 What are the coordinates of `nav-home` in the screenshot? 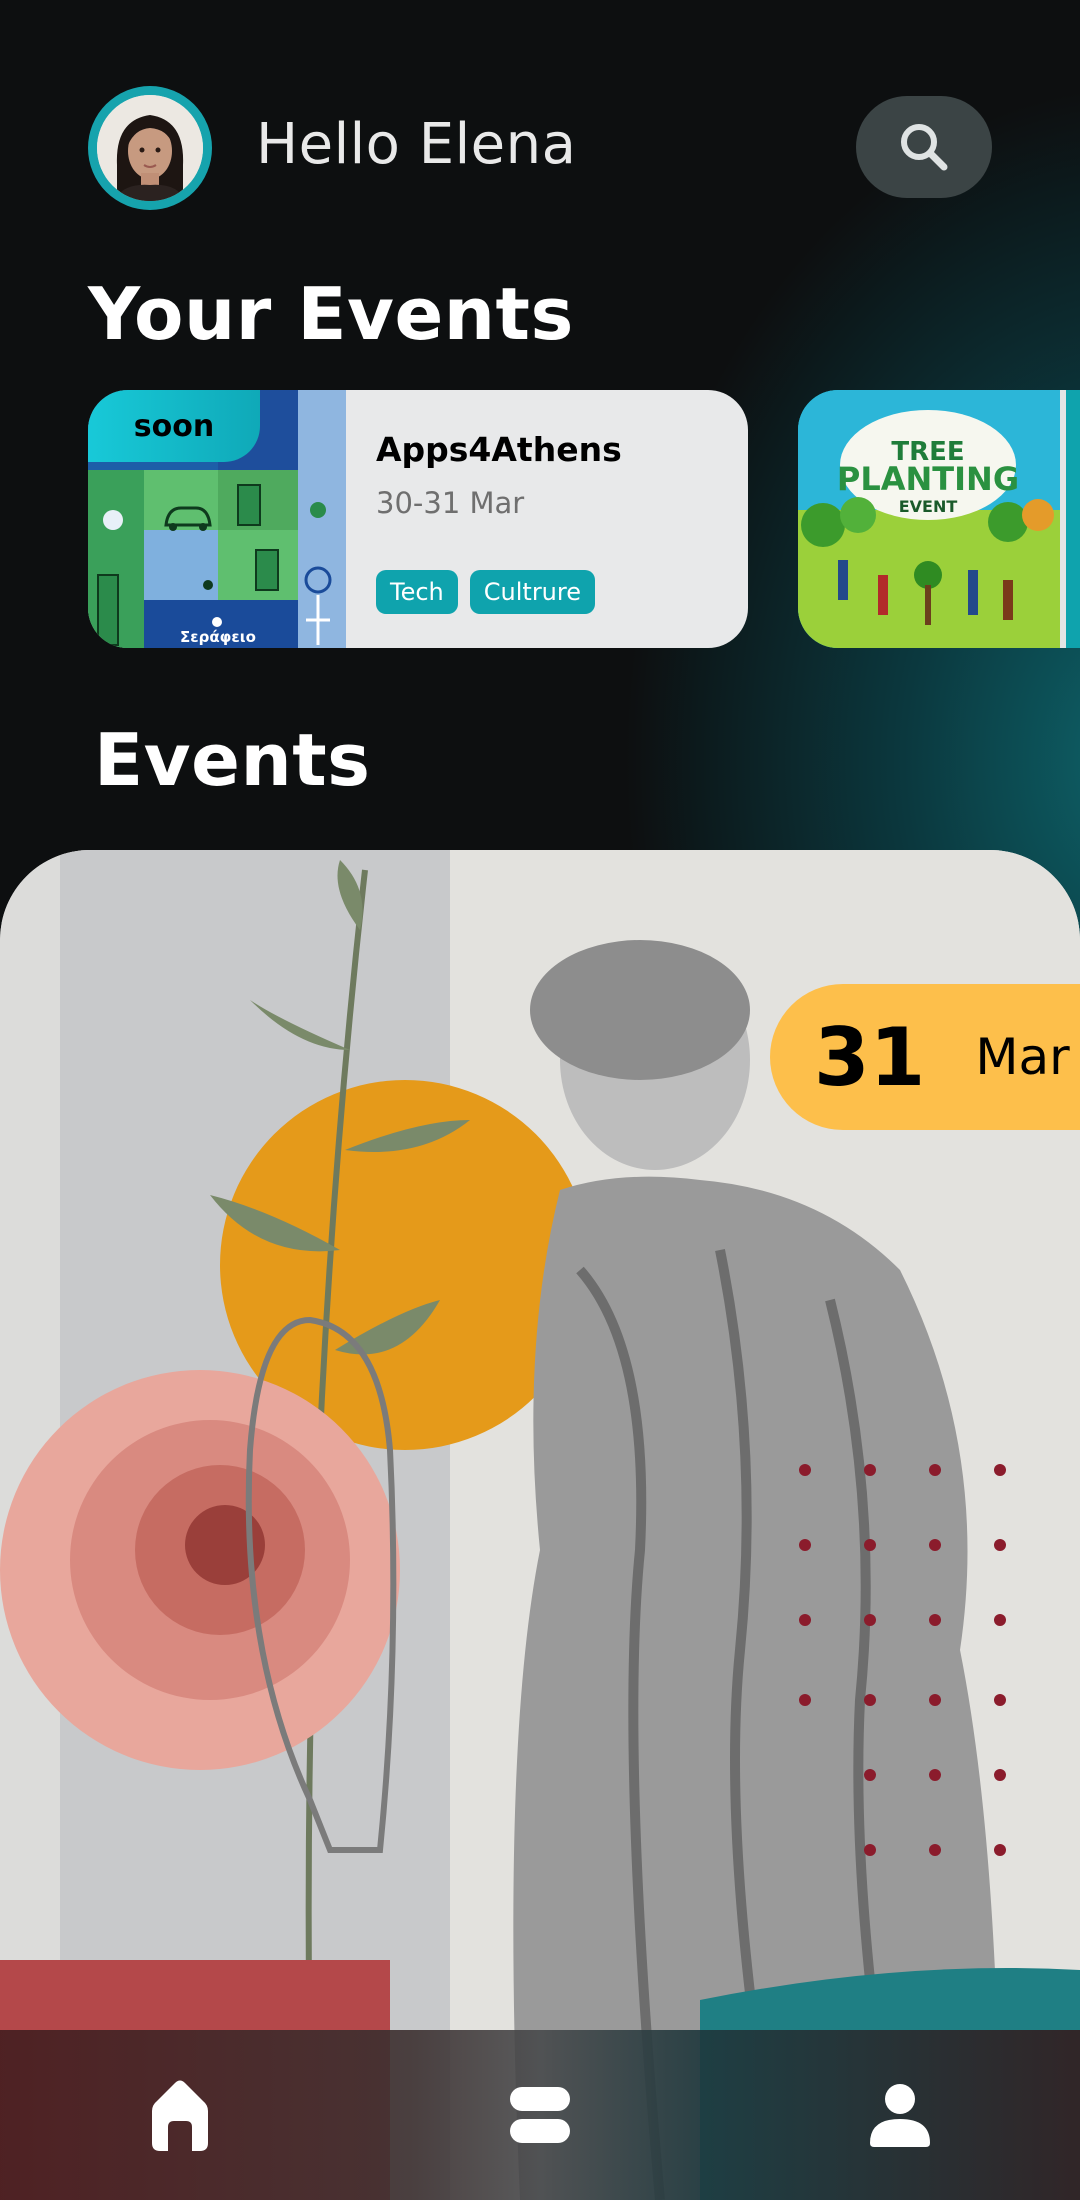 It's located at (180, 2115).